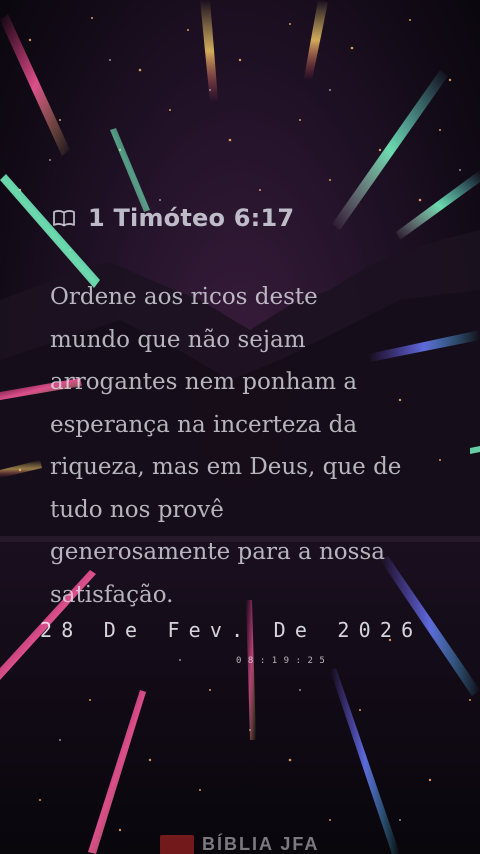 This screenshot has height=854, width=480. Describe the element at coordinates (261, 844) in the screenshot. I see `watermark-text: BÍBLIA JFA` at that location.